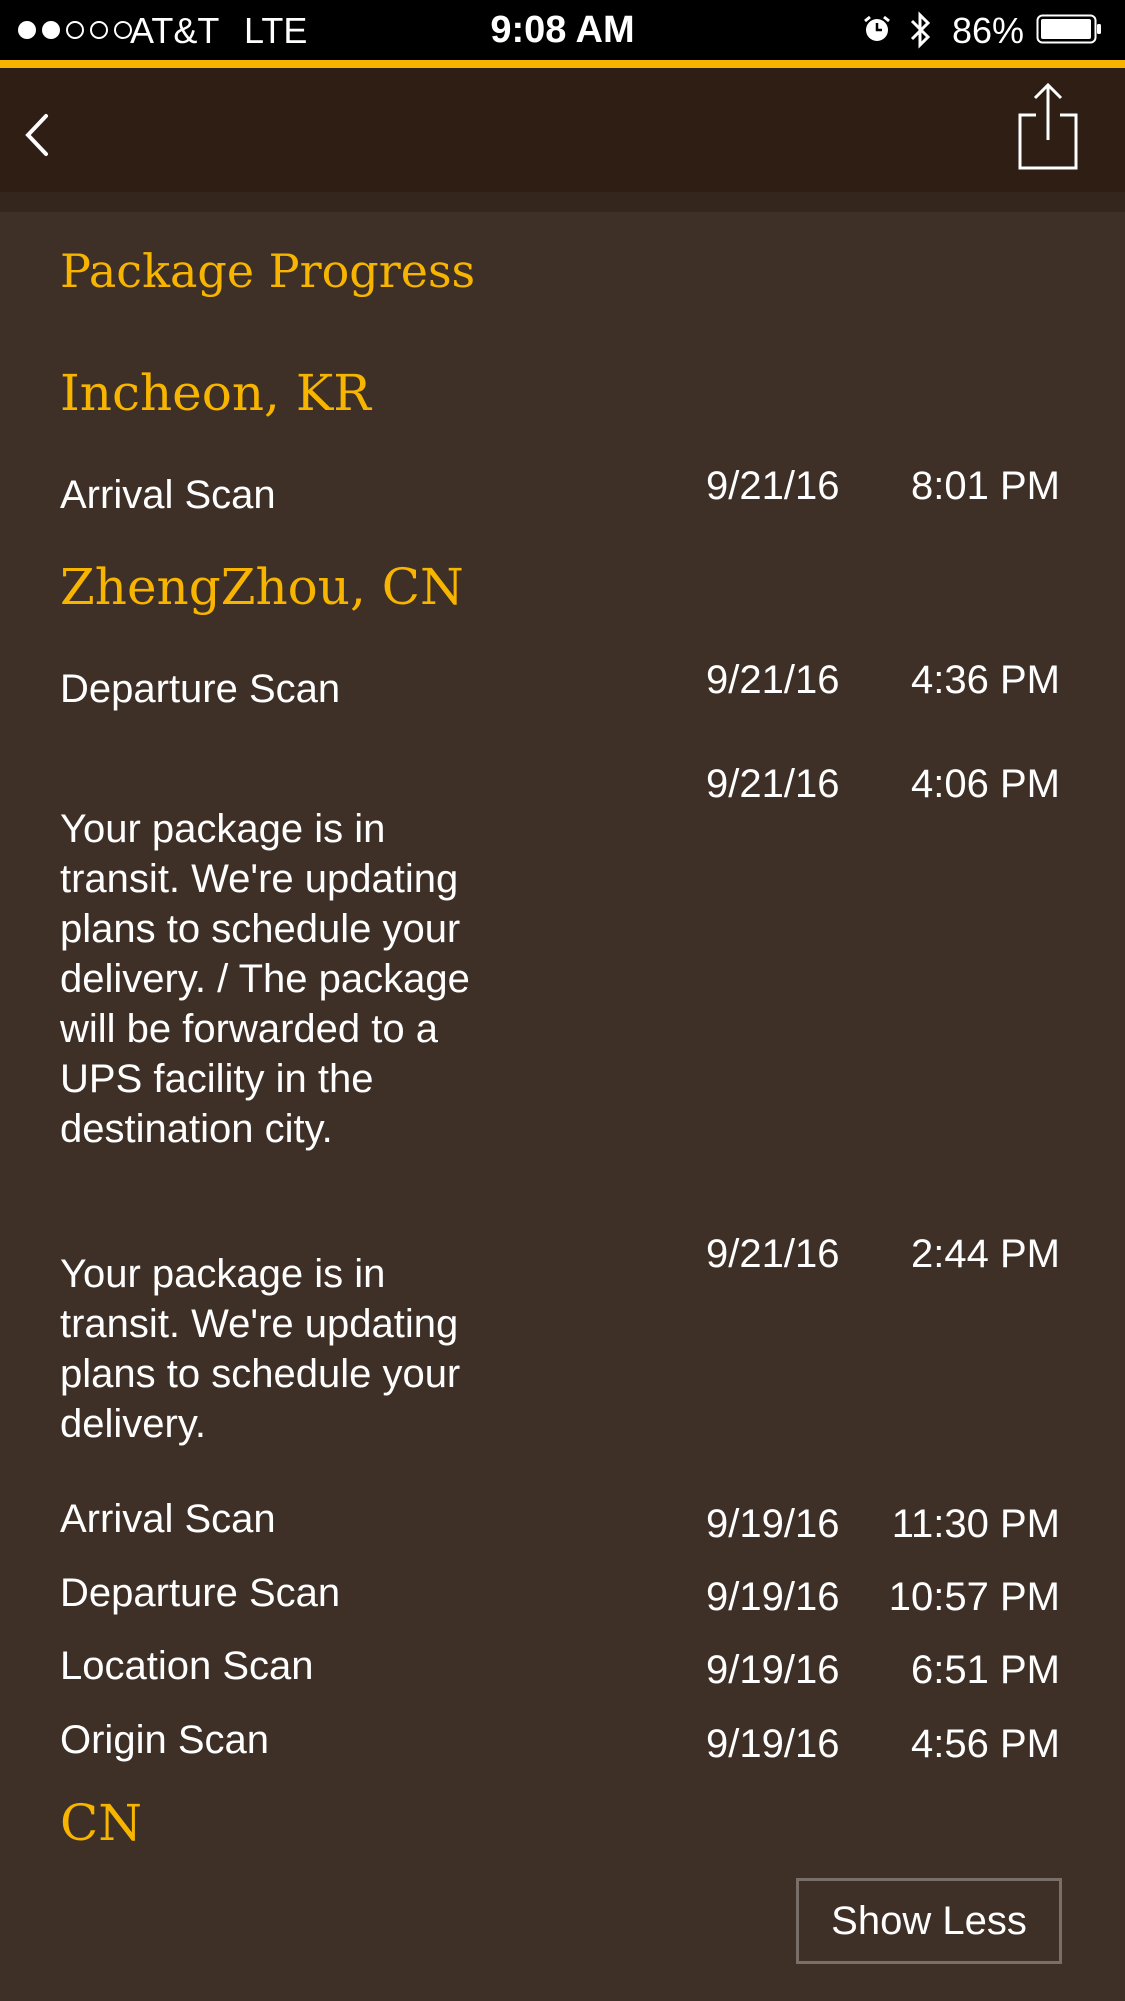 This screenshot has height=2001, width=1125. Describe the element at coordinates (988, 30) in the screenshot. I see `battery-percent: 86%` at that location.